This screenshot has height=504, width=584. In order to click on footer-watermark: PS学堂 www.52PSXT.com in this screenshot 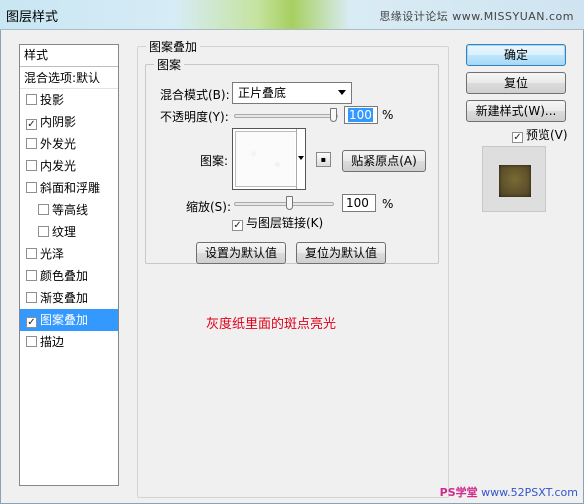, I will do `click(509, 492)`.